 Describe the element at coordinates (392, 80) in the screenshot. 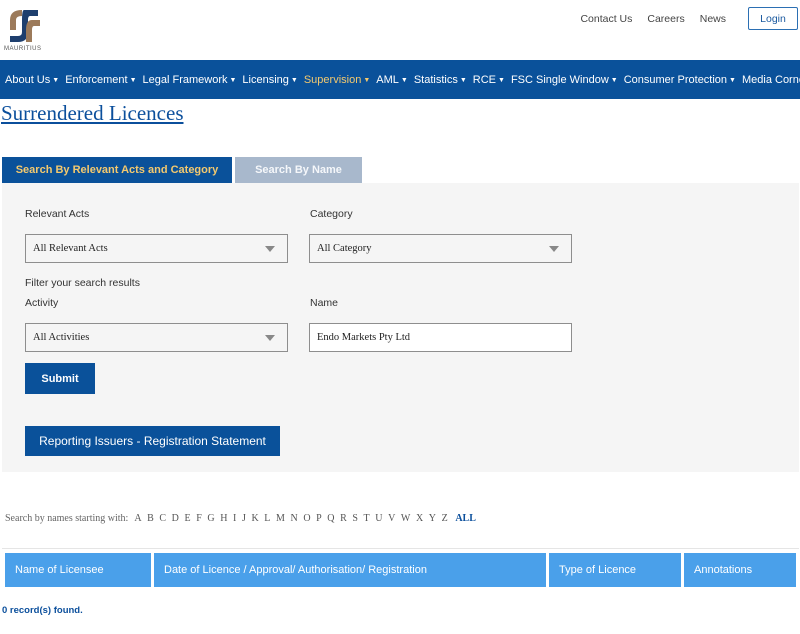

I see `nav-item-aml: AML ▼` at that location.